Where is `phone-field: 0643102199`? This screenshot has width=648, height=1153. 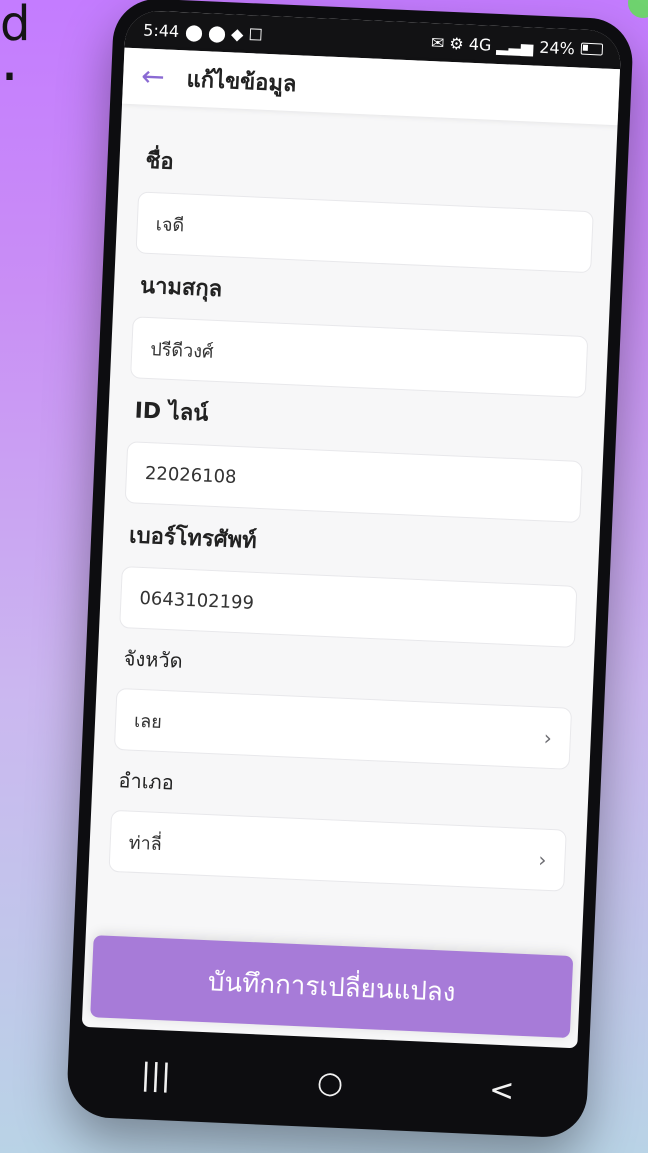 phone-field: 0643102199 is located at coordinates (348, 607).